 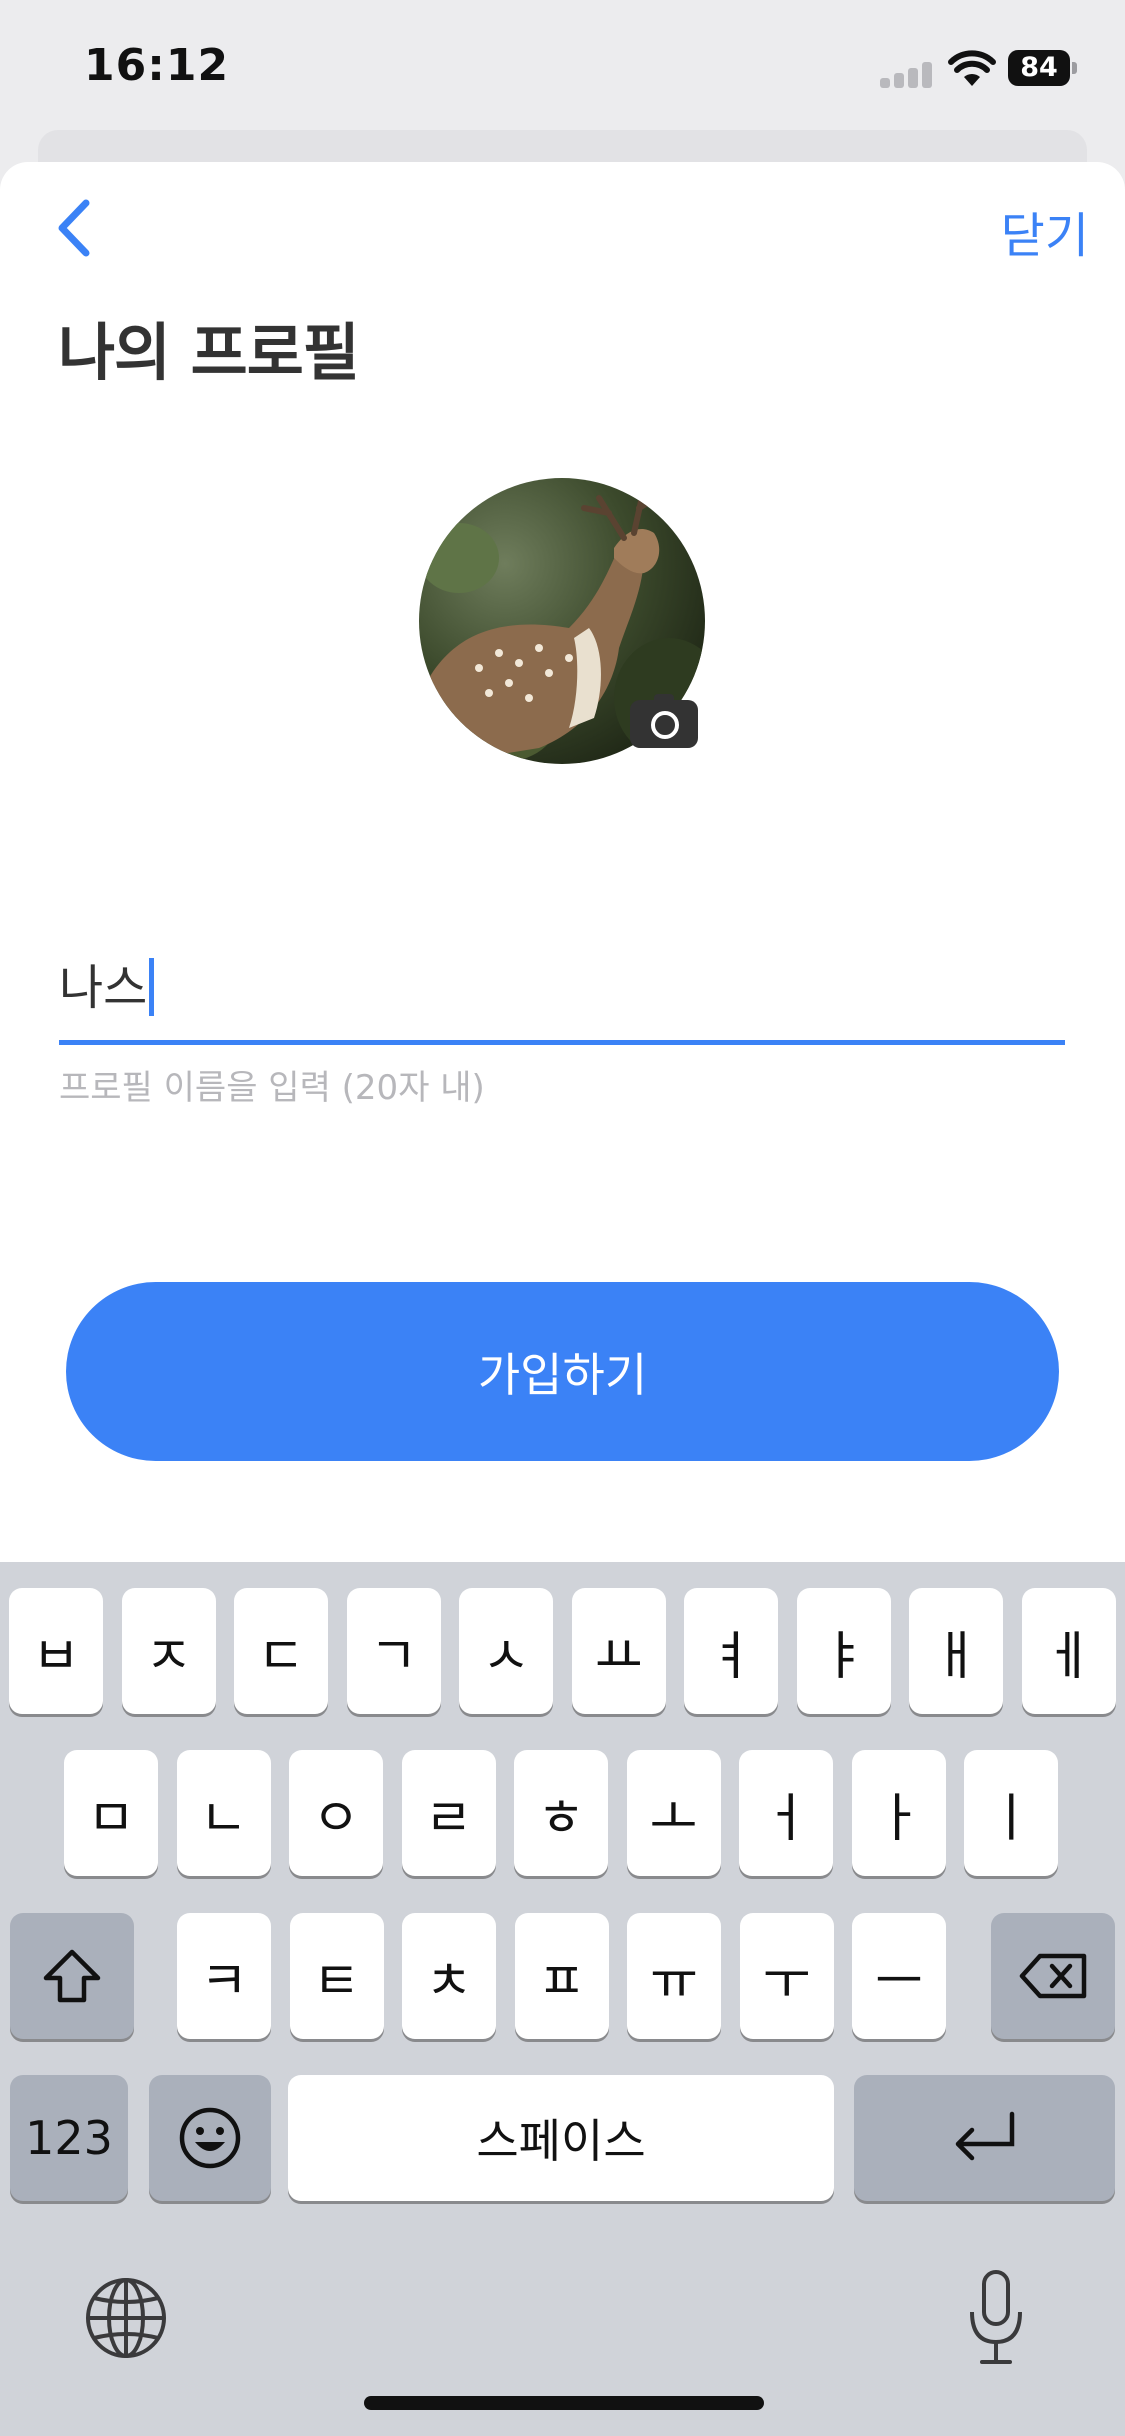 I want to click on backspace-icon, so click(x=1053, y=1976).